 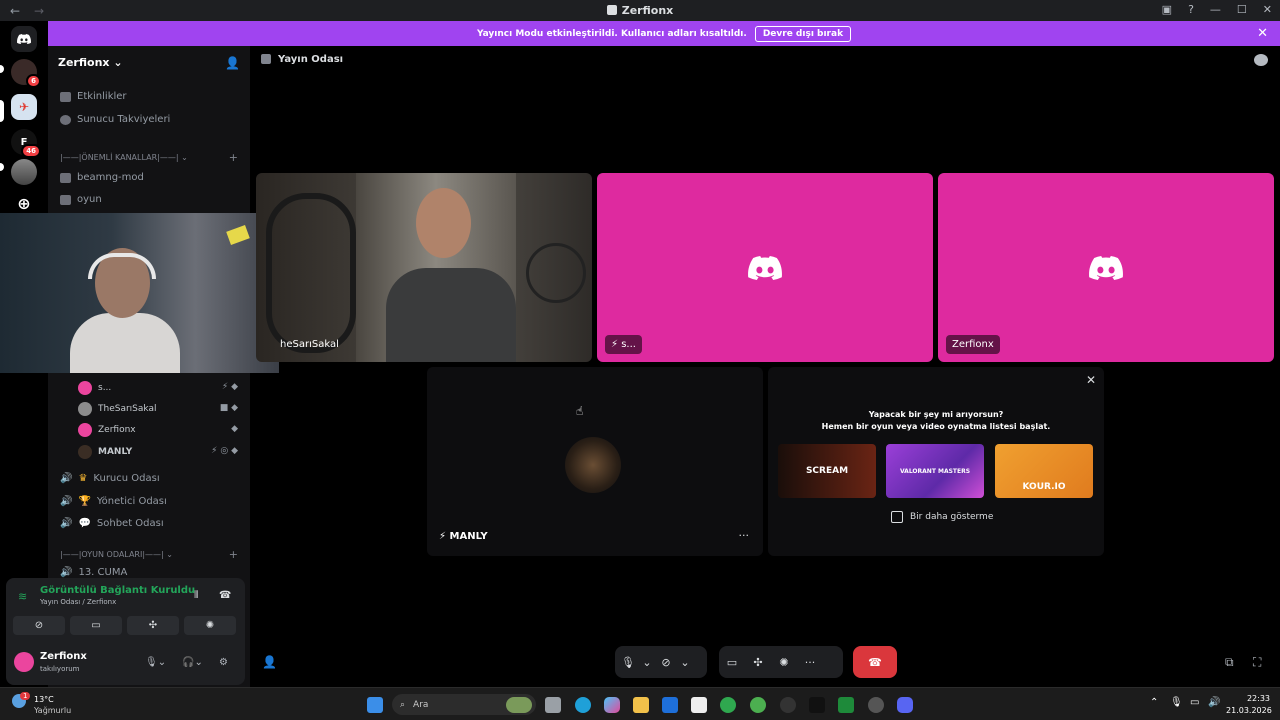 What do you see at coordinates (196, 595) in the screenshot?
I see `noise-suppression-icon: ⦀` at bounding box center [196, 595].